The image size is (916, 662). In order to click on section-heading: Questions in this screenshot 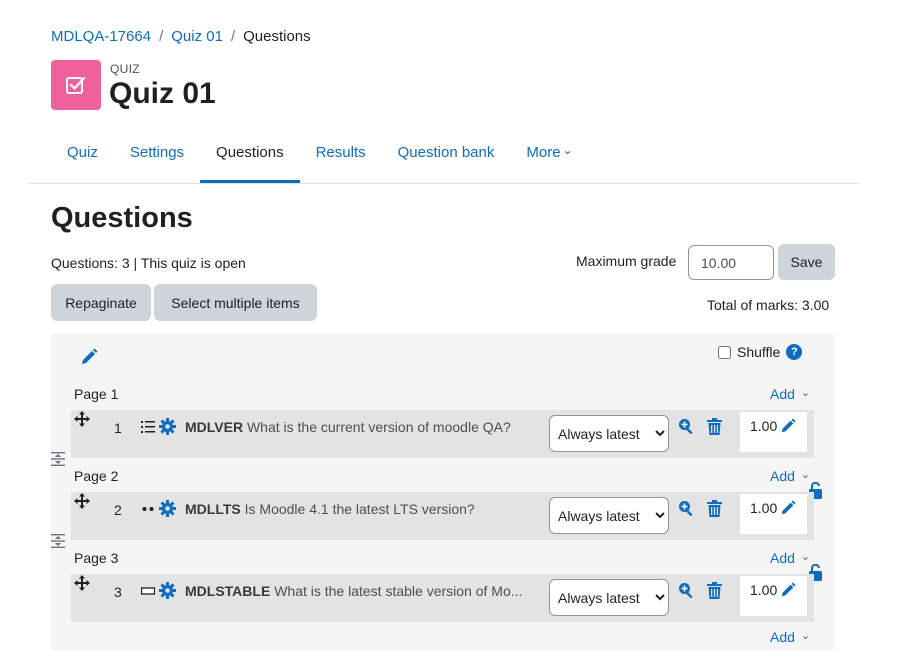, I will do `click(122, 218)`.